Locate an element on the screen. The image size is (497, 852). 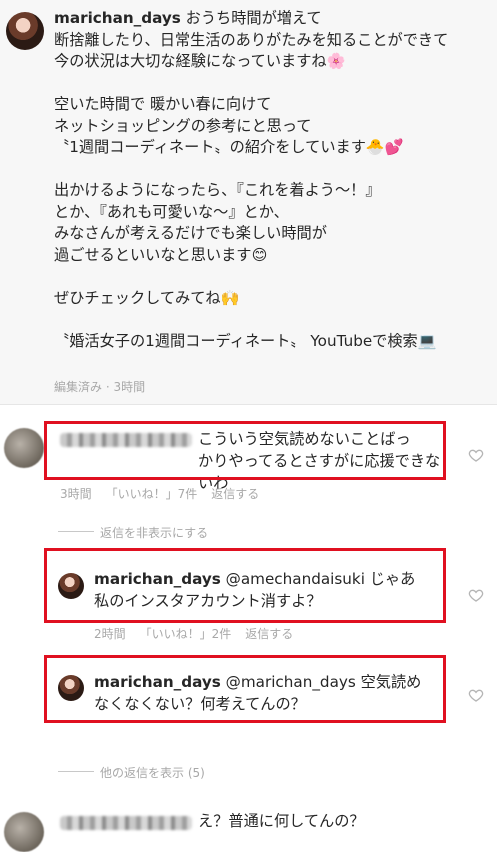
post-username: marichan_days is located at coordinates (117, 18).